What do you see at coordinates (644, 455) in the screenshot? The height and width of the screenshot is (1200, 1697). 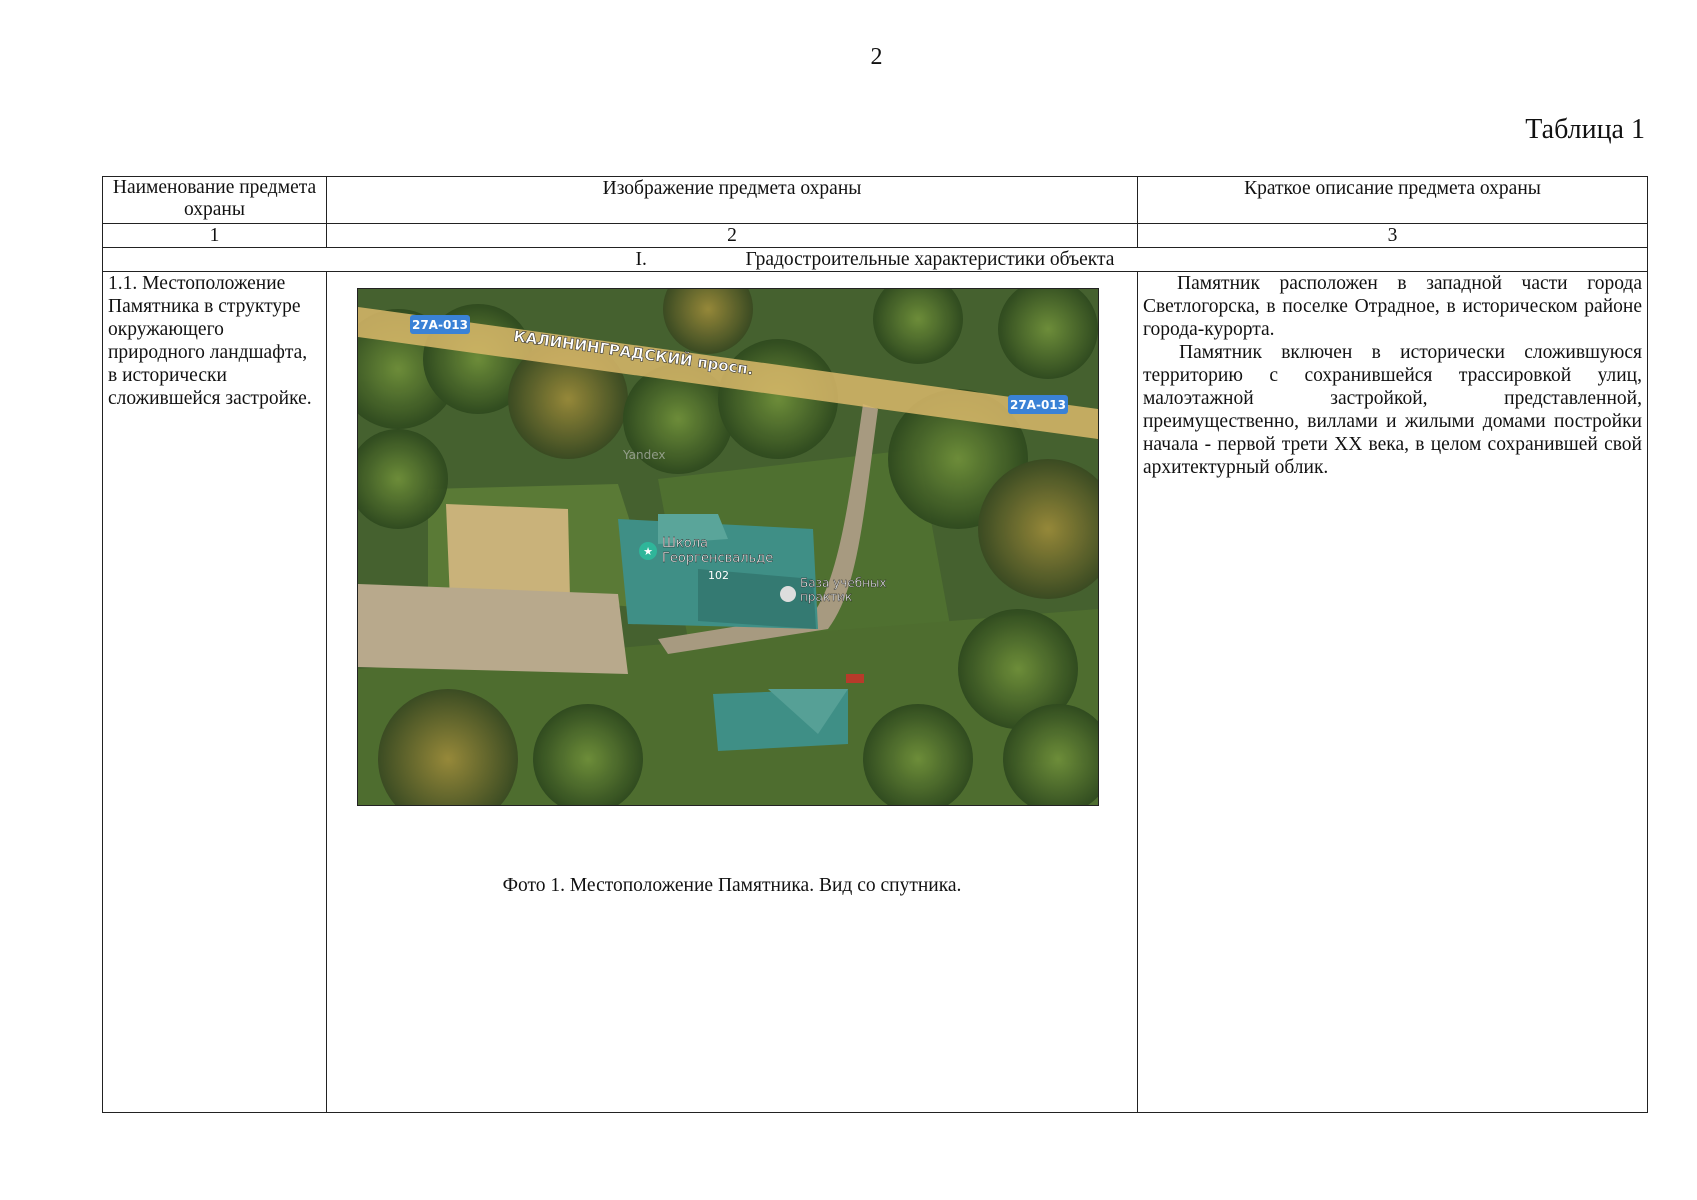 I see `yandex-watermark: Yandex` at bounding box center [644, 455].